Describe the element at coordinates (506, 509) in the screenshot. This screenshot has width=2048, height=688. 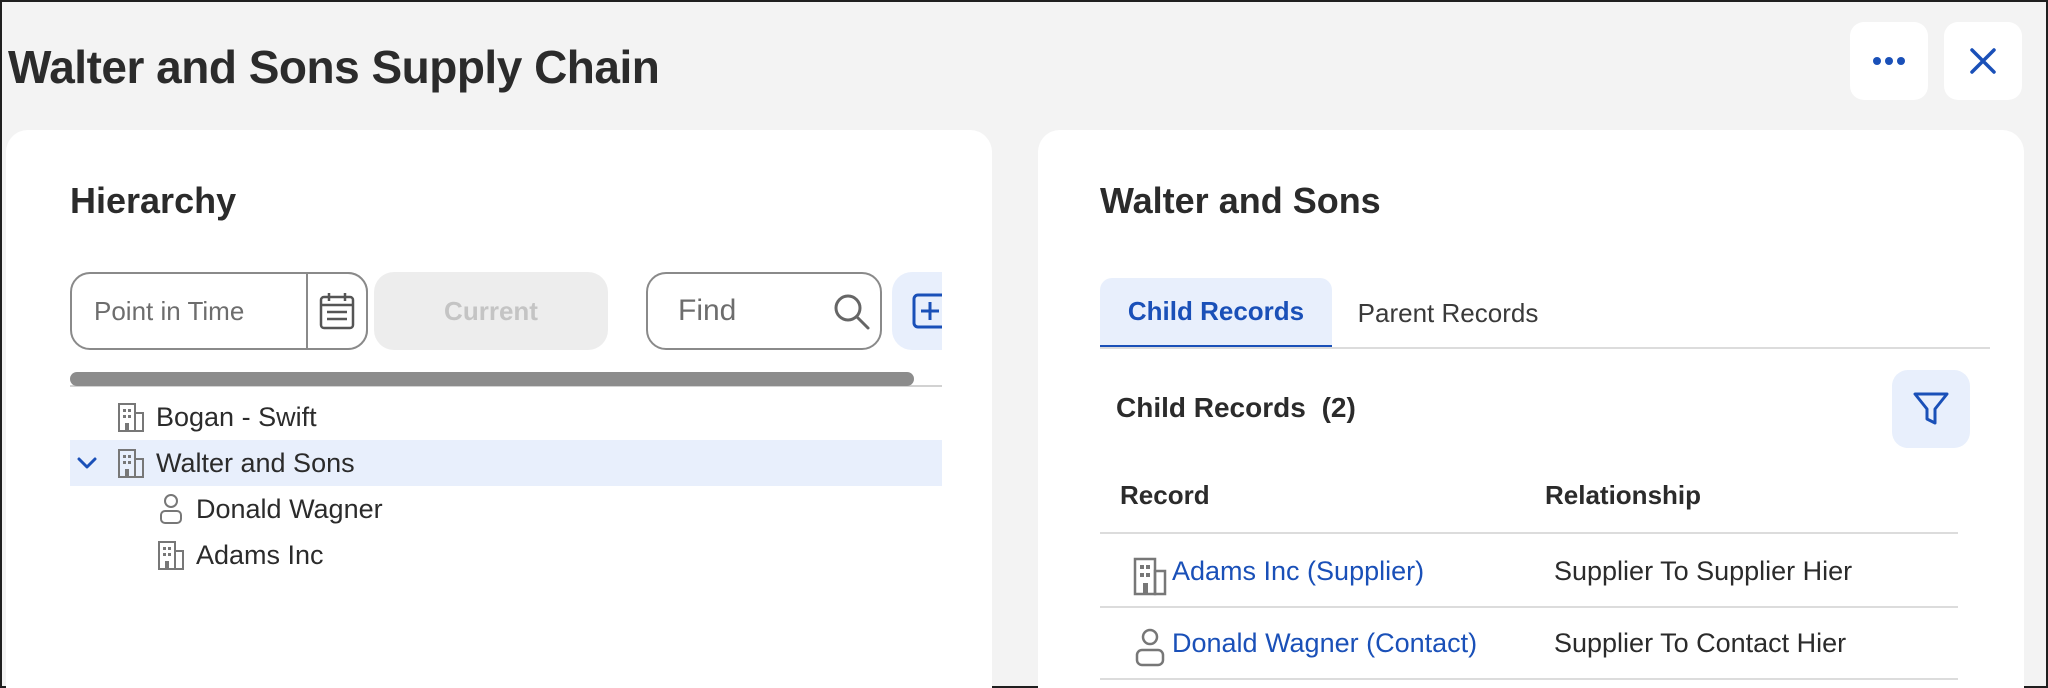
I see `tree-item-donald-wagner: Donald Wagner` at that location.